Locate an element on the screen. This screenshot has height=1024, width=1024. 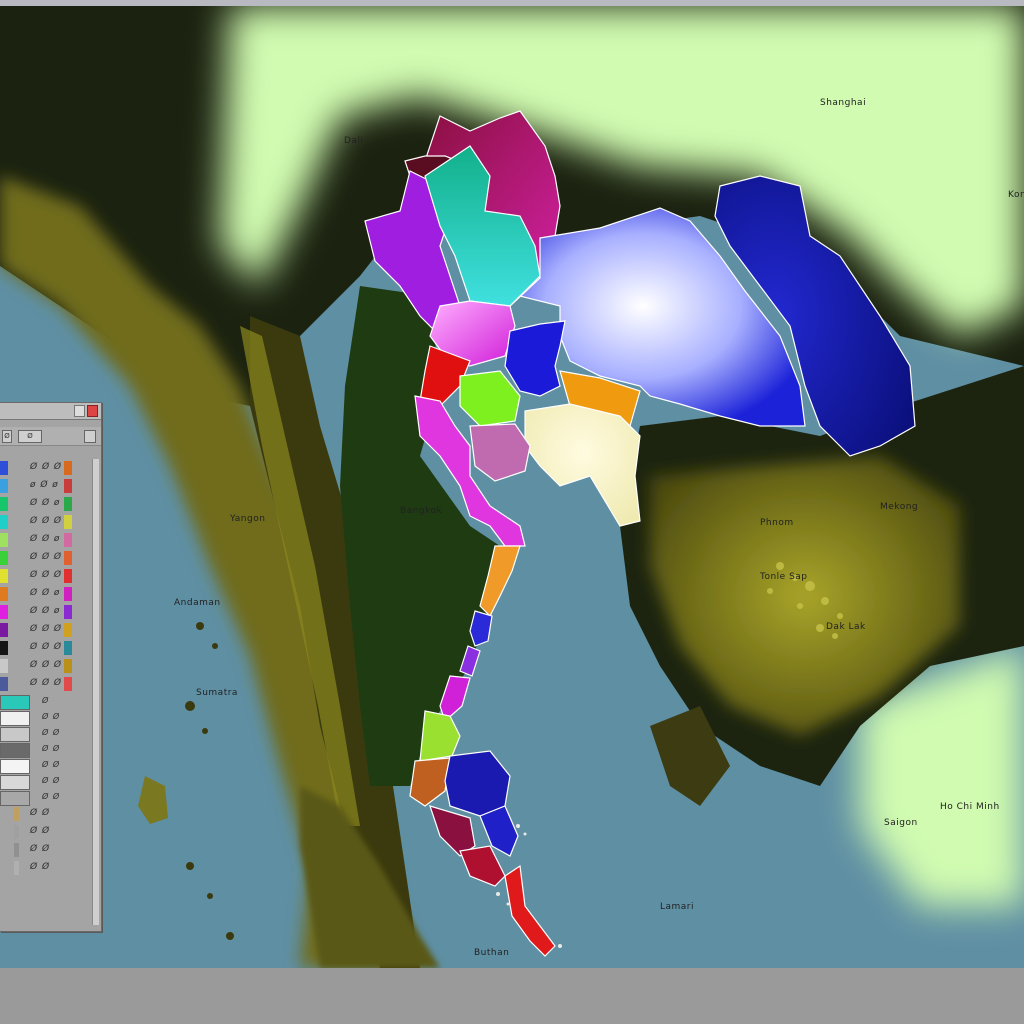
swatch-label: ø Ø ø is located at coordinates (44, 485).